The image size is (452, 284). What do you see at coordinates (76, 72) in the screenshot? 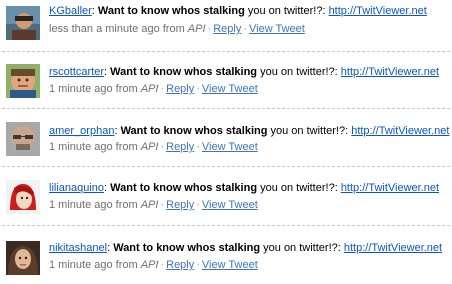
I see `tweet-username-link: rscottcarter` at bounding box center [76, 72].